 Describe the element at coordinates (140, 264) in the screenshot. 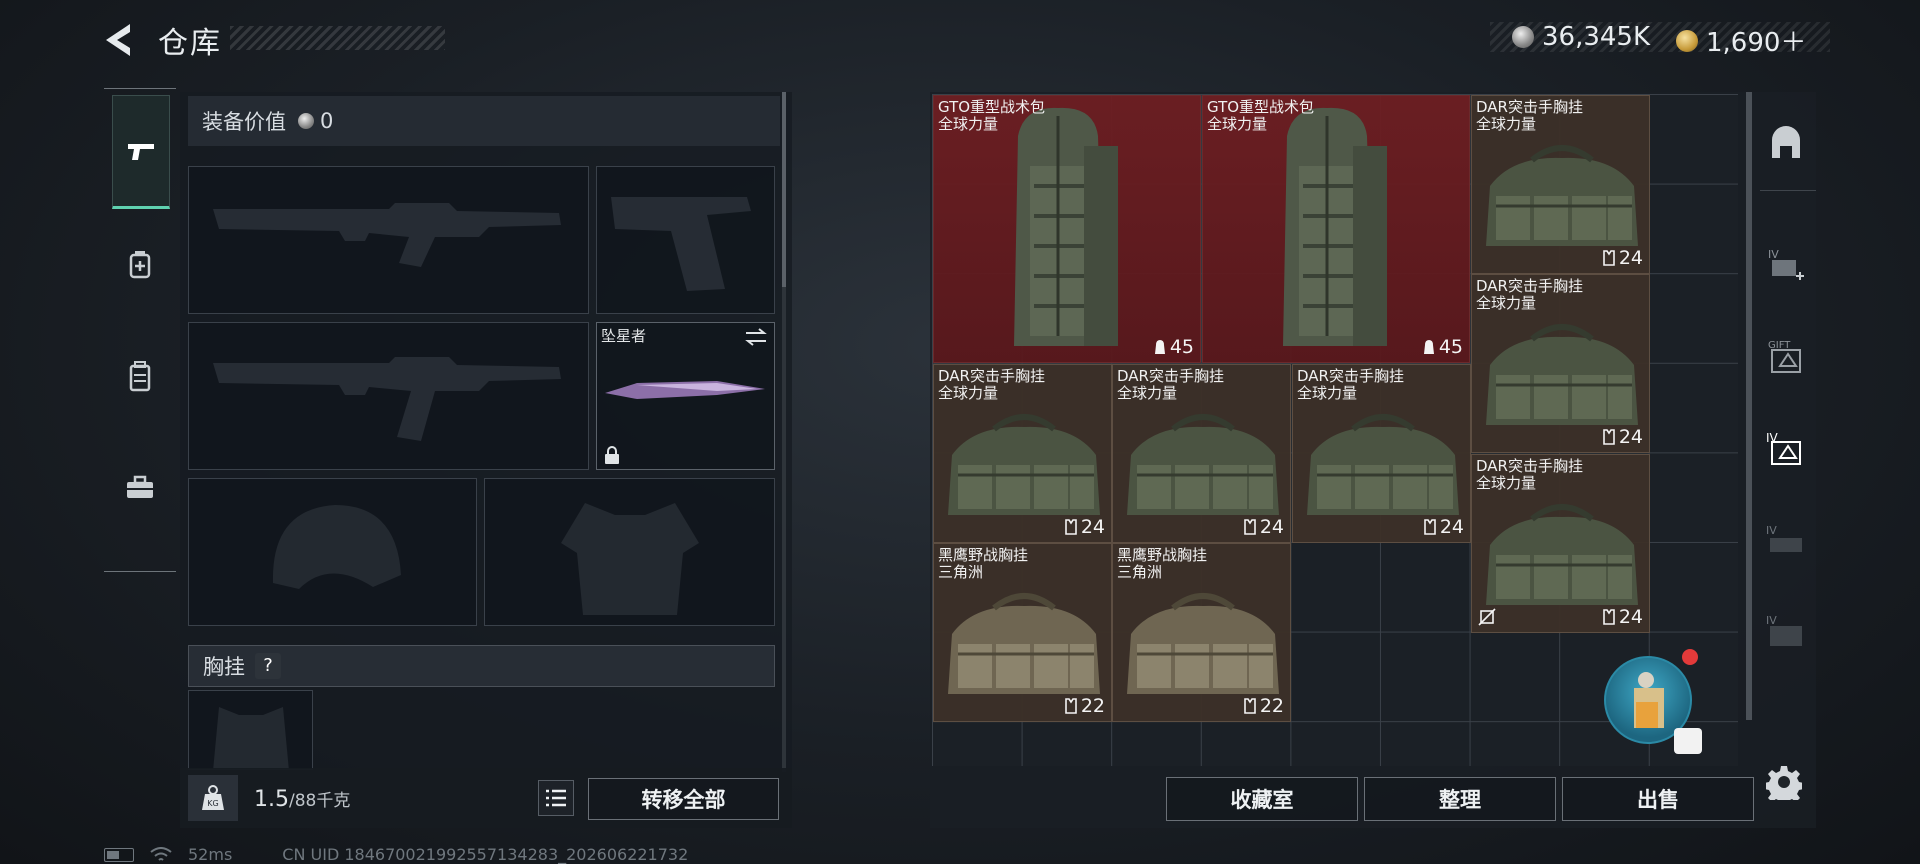

I see `tab-medkit` at that location.